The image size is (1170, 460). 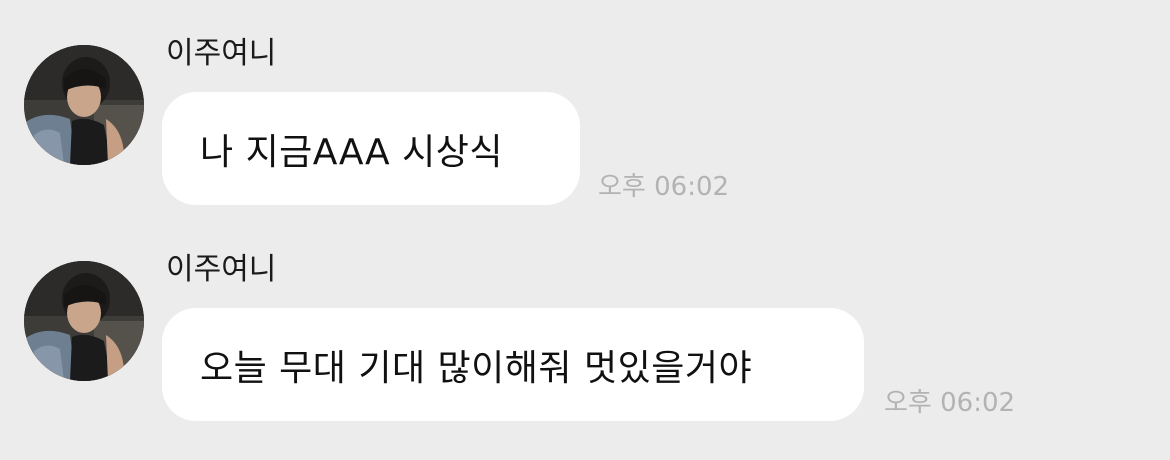 What do you see at coordinates (476, 368) in the screenshot?
I see `message-text: 오늘 무대 기대 많이해줘 멋있을거야` at bounding box center [476, 368].